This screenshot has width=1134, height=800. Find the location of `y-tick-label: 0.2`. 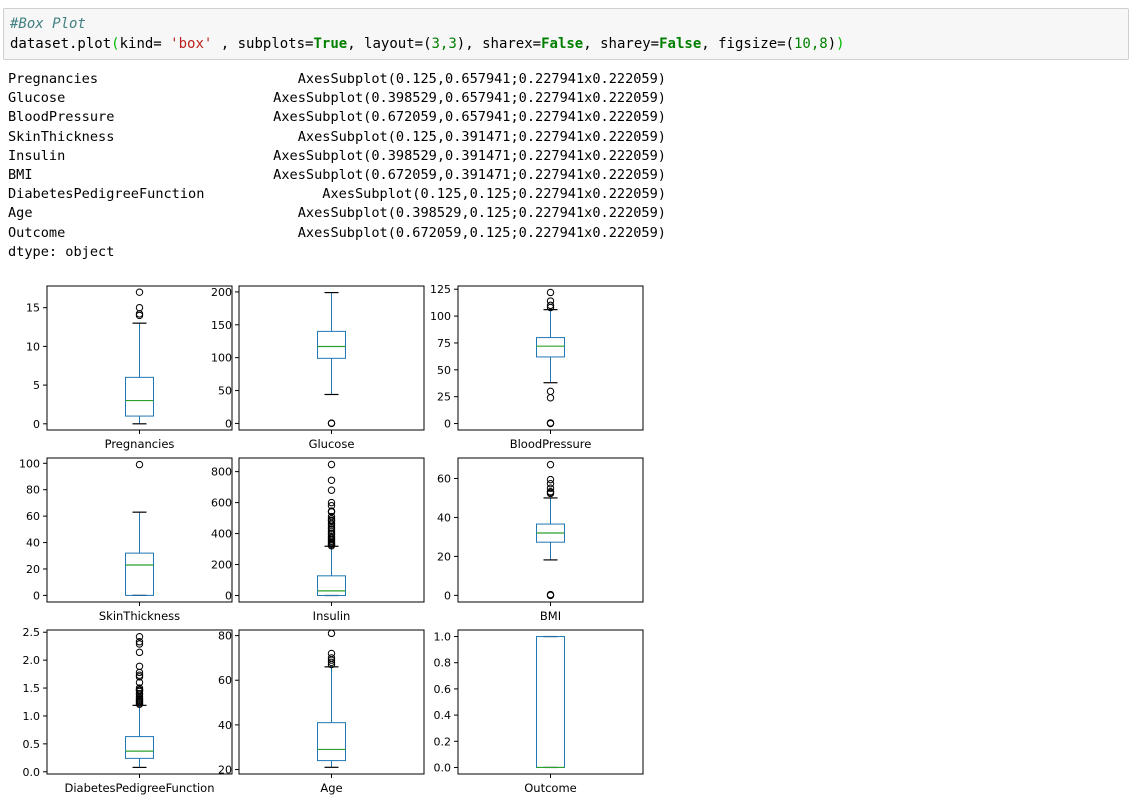

y-tick-label: 0.2 is located at coordinates (443, 741).